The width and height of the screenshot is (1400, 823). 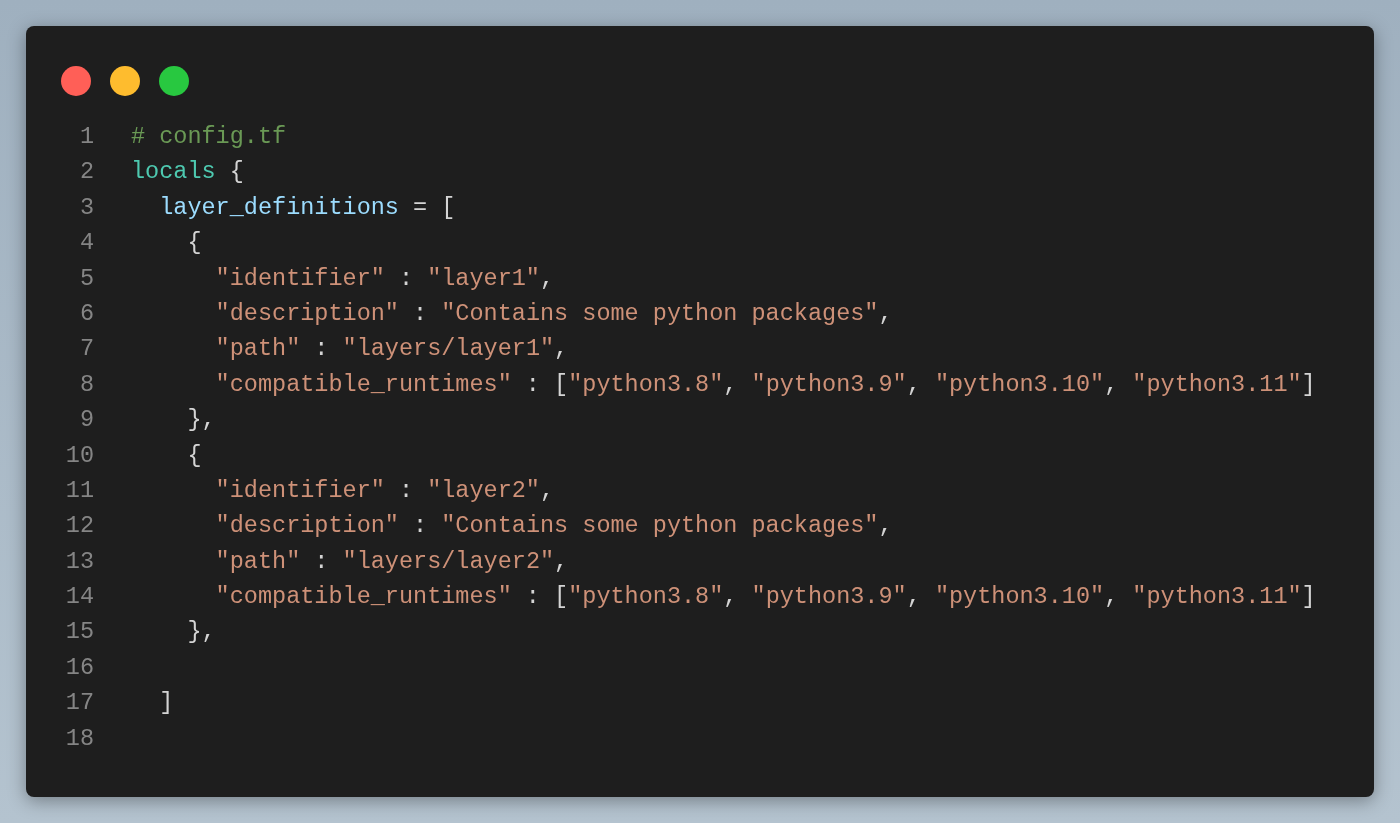 What do you see at coordinates (79, 490) in the screenshot?
I see `line-number: 11` at bounding box center [79, 490].